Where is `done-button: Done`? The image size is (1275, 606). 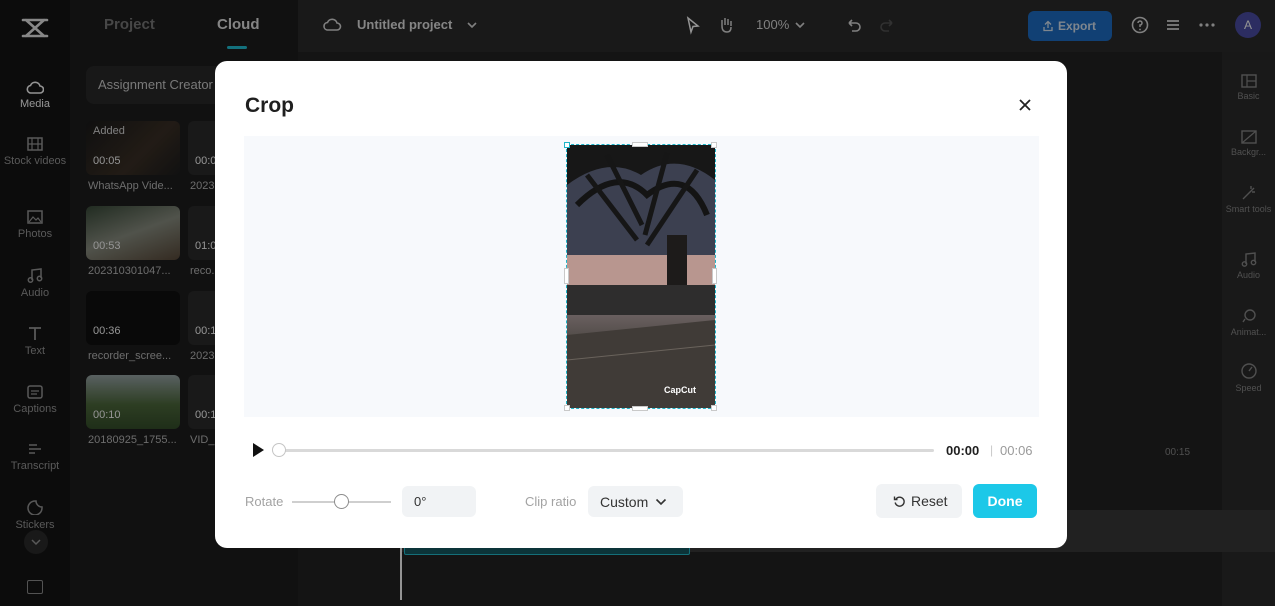 done-button: Done is located at coordinates (1005, 501).